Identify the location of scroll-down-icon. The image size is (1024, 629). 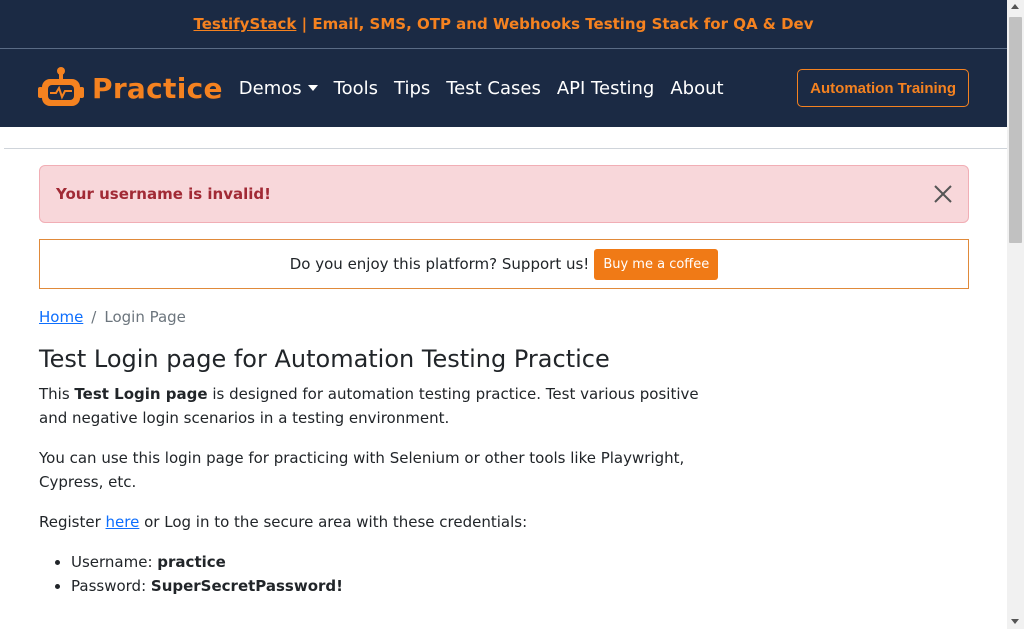
(1015, 621).